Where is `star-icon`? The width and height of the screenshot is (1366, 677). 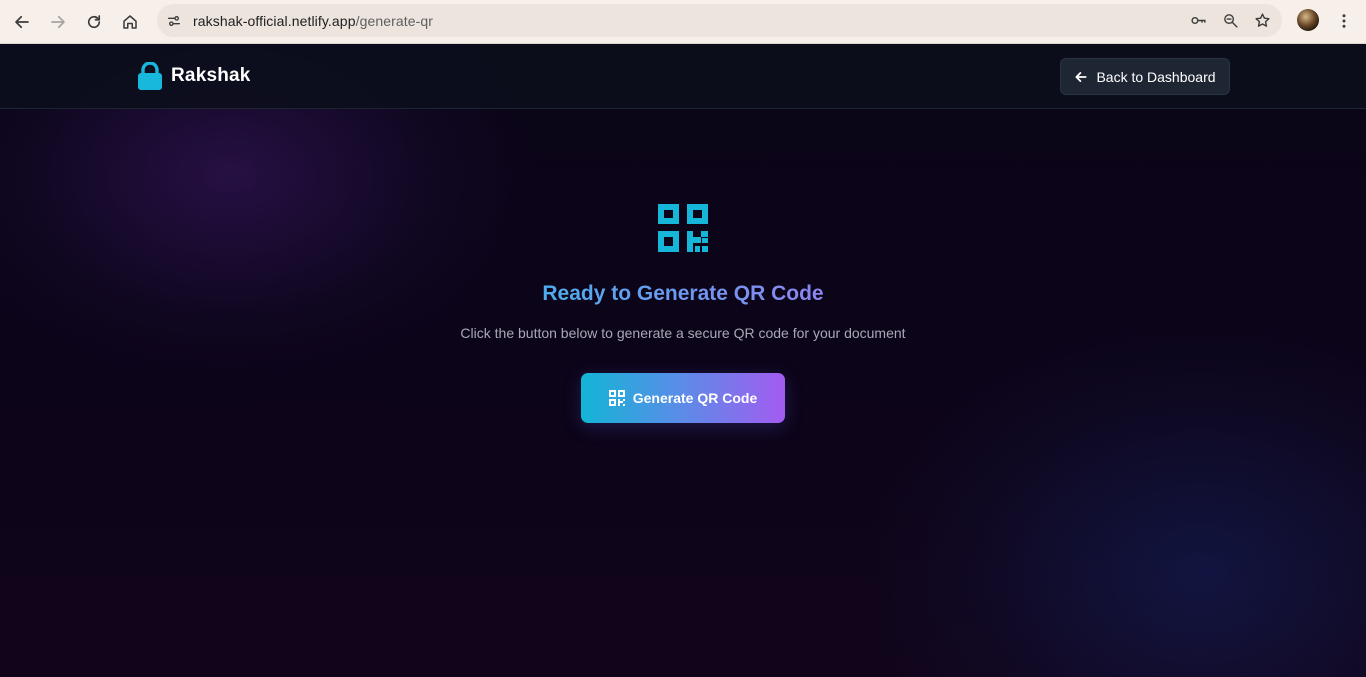
star-icon is located at coordinates (1262, 21).